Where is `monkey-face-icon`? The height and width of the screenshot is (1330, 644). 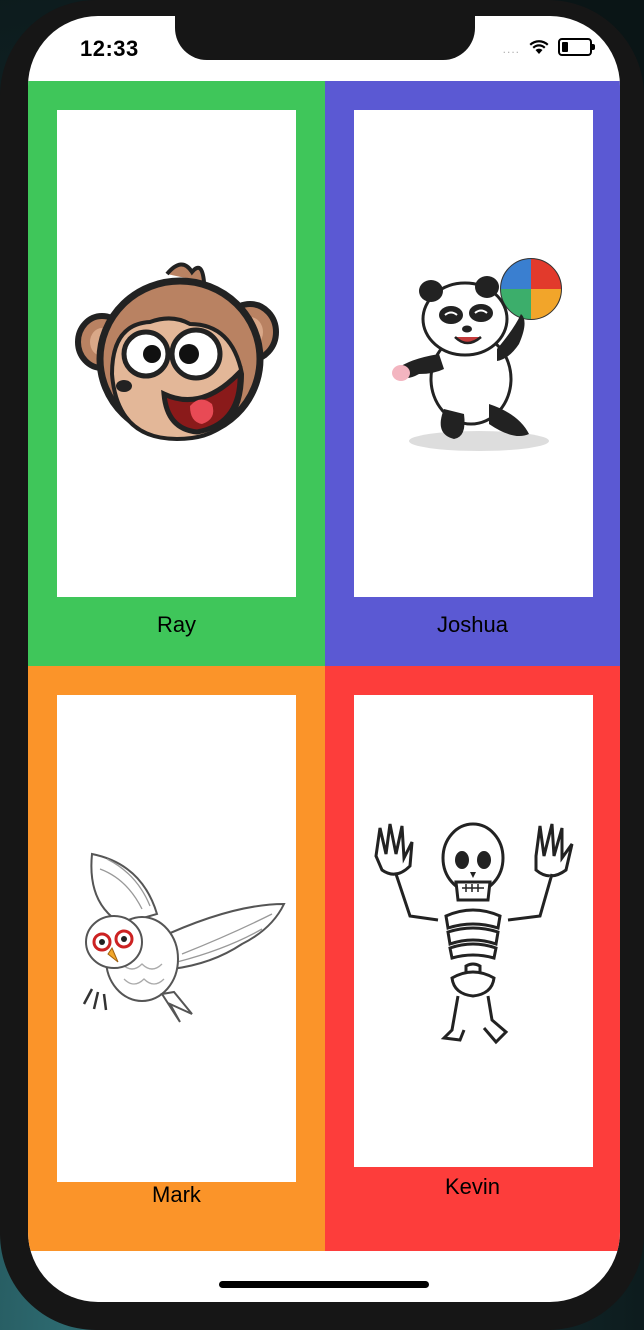 monkey-face-icon is located at coordinates (177, 354).